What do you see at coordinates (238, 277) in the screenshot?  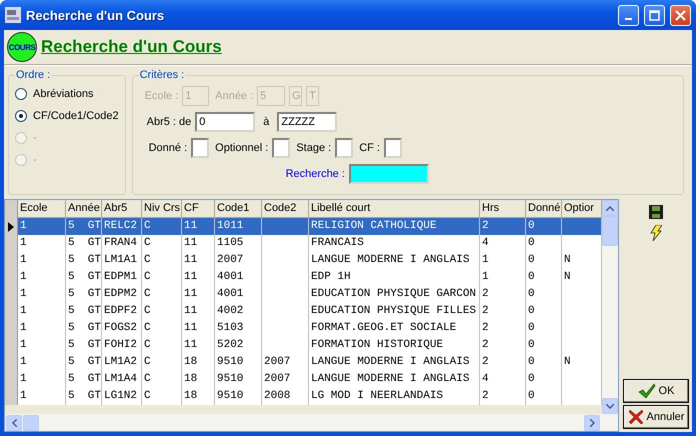 I see `table-cell: 4001` at bounding box center [238, 277].